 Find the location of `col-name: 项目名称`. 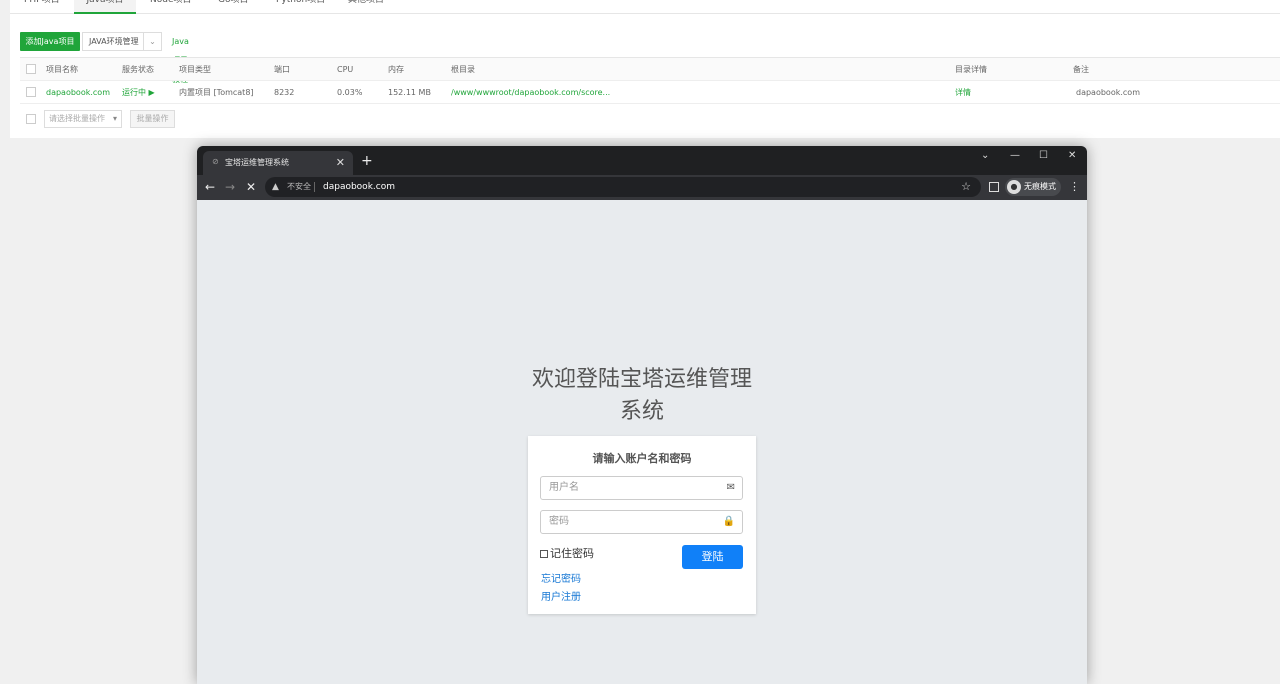

col-name: 项目名称 is located at coordinates (62, 69).